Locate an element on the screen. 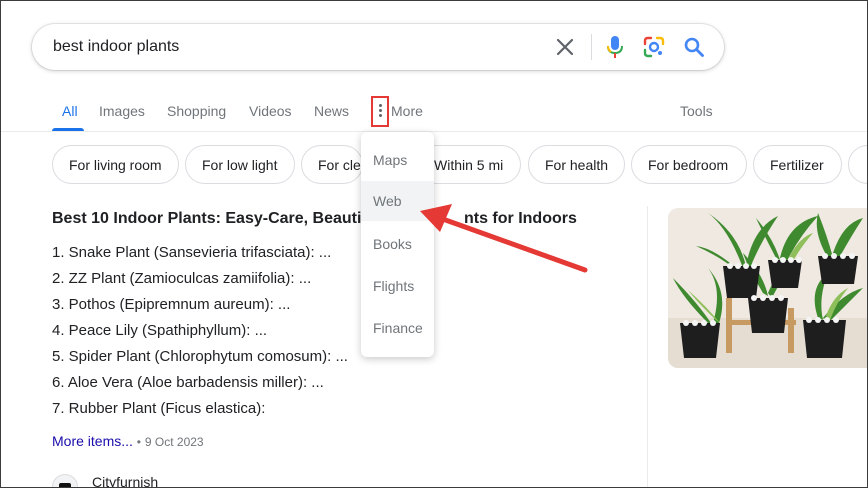 The height and width of the screenshot is (488, 868). menu-item-flights: Flights is located at coordinates (397, 286).